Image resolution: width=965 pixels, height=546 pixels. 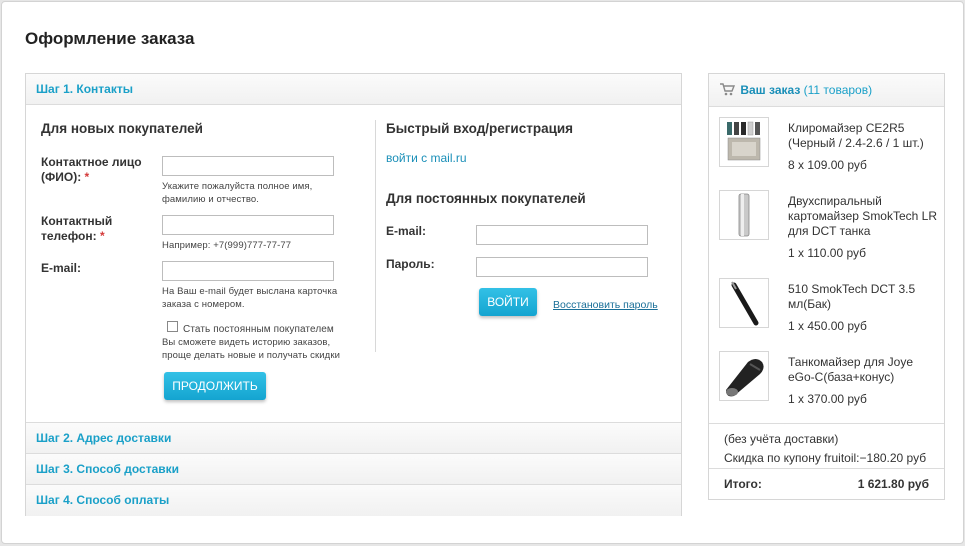 I want to click on column-divider, so click(x=375, y=236).